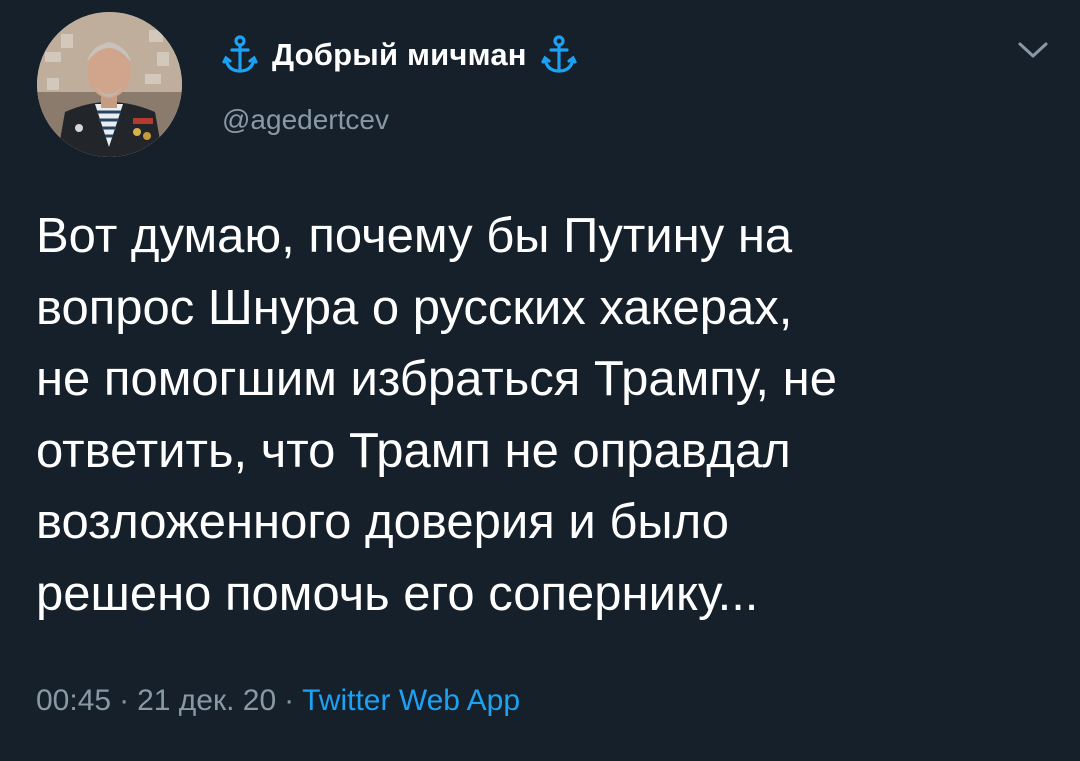  I want to click on tweet-date: 21 дек. 20, so click(206, 700).